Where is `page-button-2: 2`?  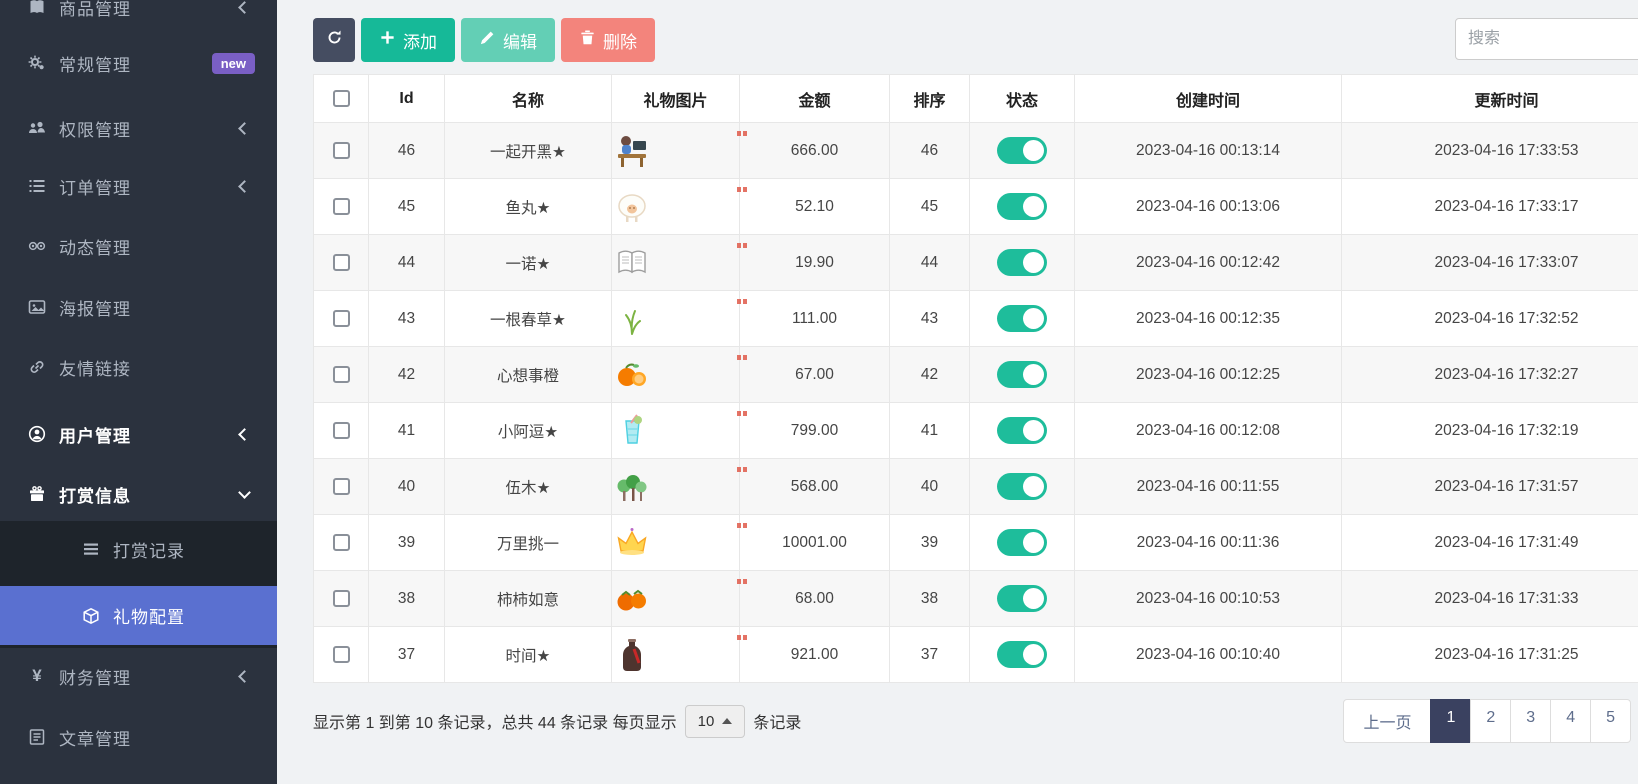
page-button-2: 2 is located at coordinates (1491, 721).